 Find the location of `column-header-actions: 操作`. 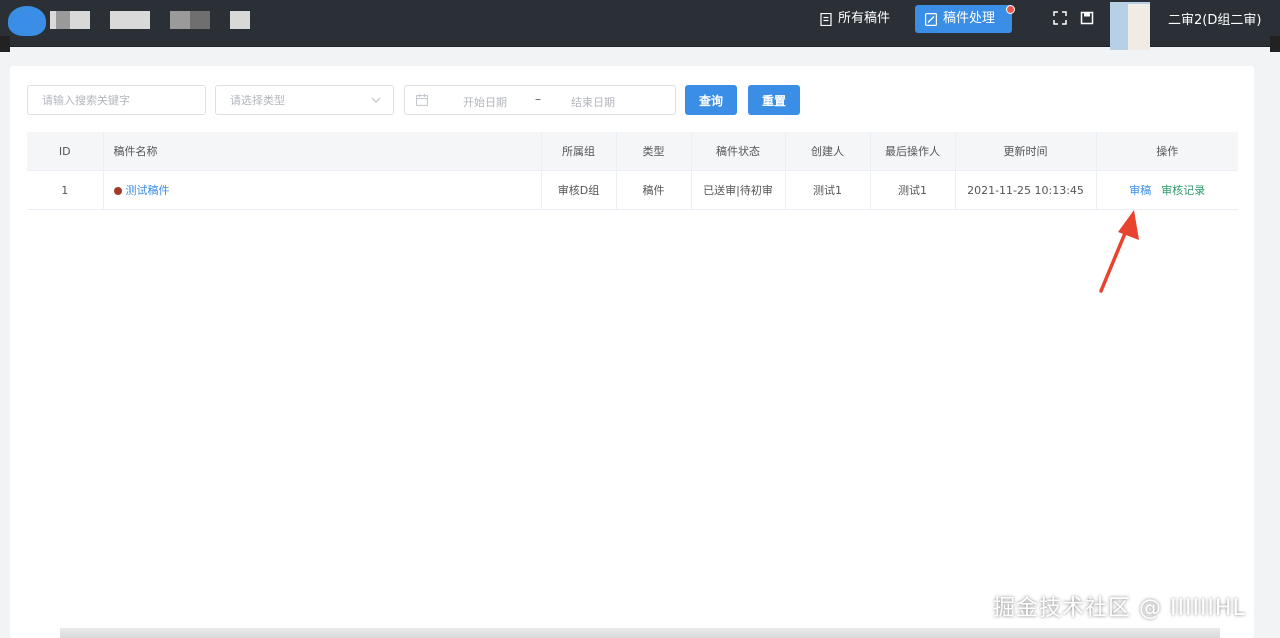

column-header-actions: 操作 is located at coordinates (1167, 151).